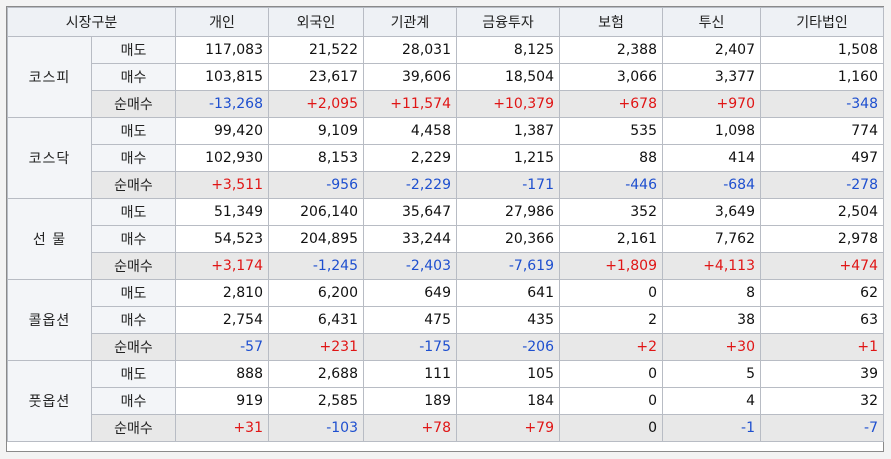 This screenshot has height=459, width=891. Describe the element at coordinates (611, 22) in the screenshot. I see `header-insurance: 보험` at that location.